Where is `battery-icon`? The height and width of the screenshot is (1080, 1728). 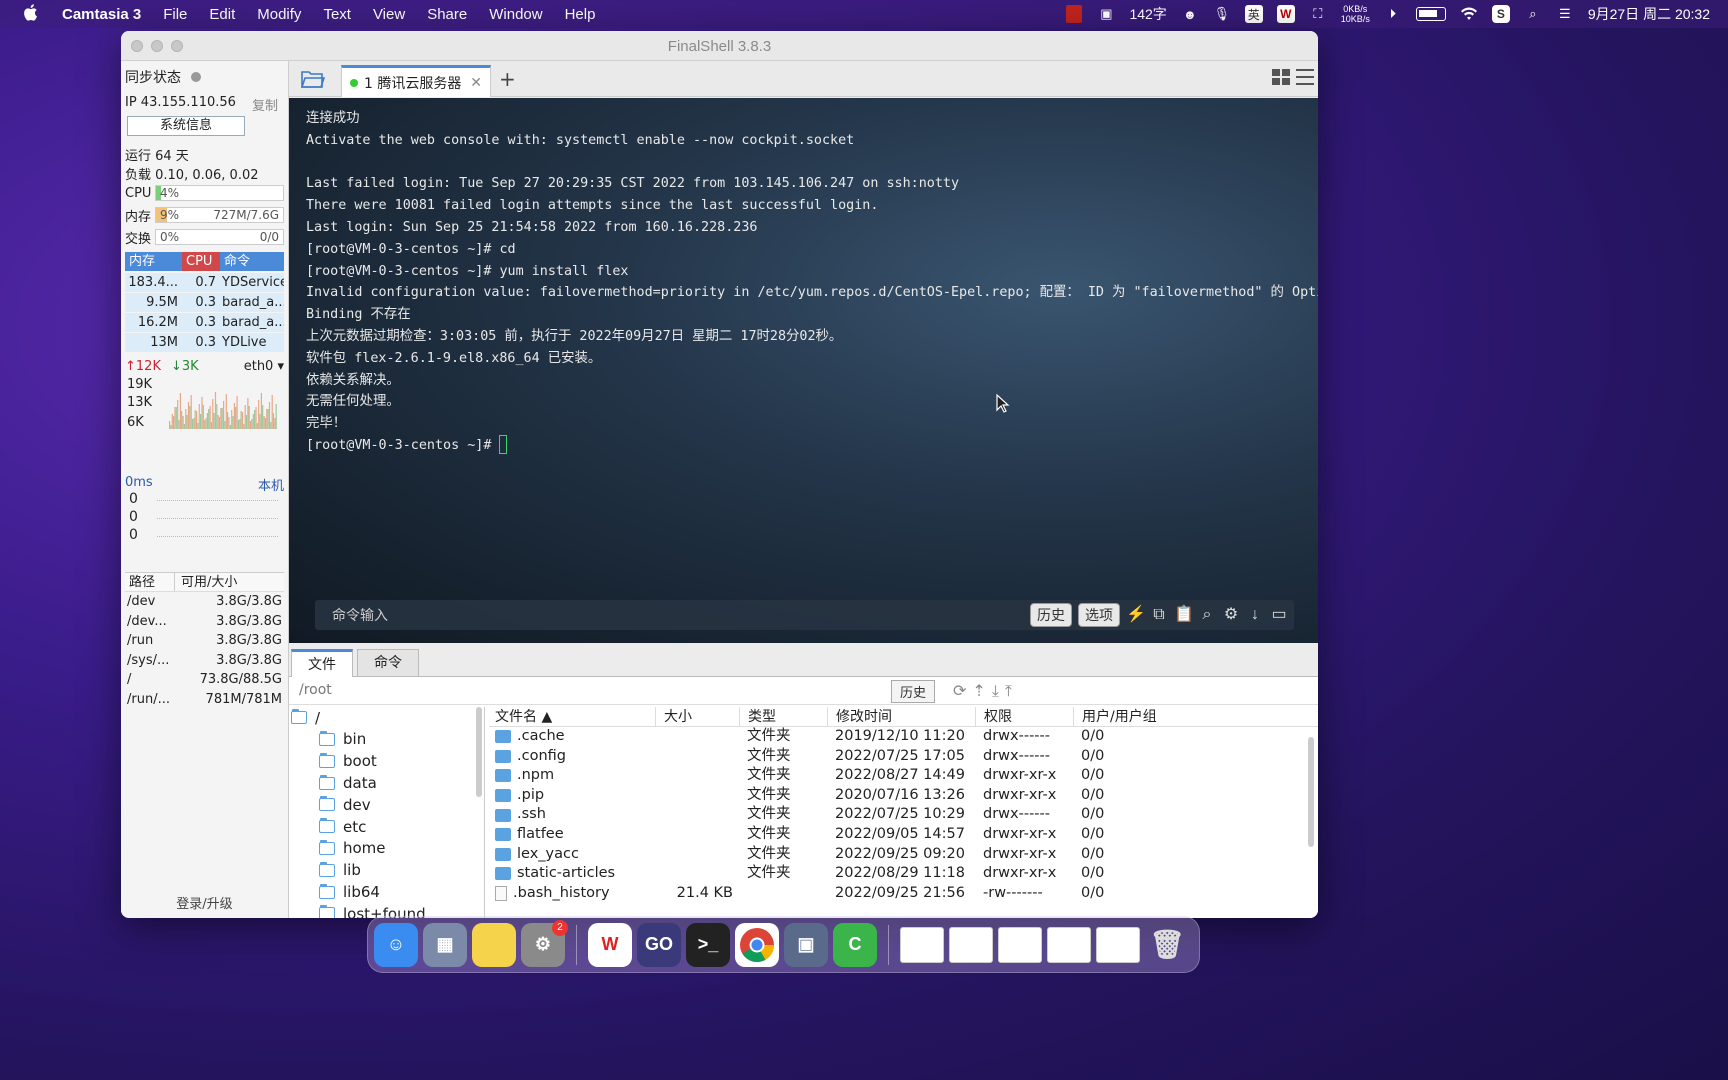
battery-icon is located at coordinates (1430, 14).